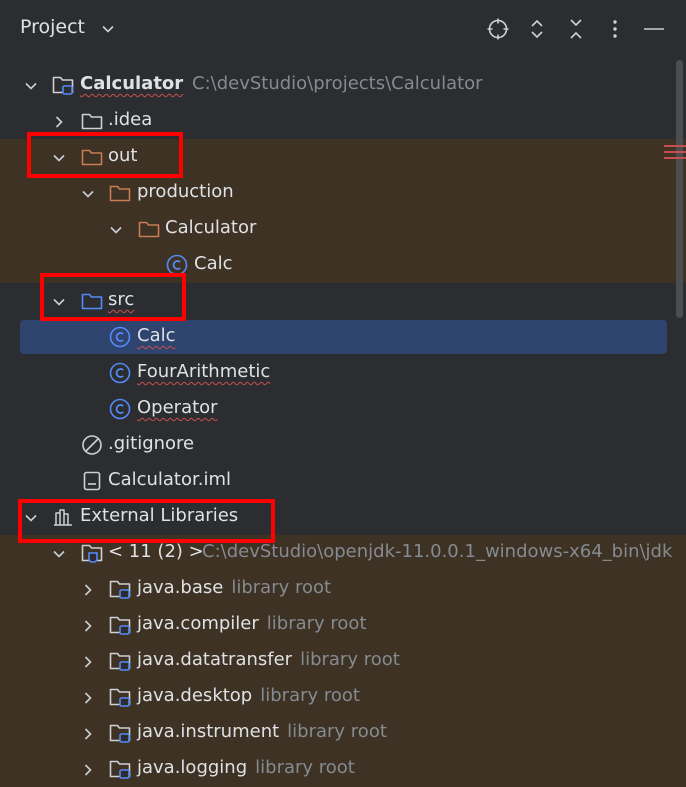  Describe the element at coordinates (63, 85) in the screenshot. I see `module-folder-icon` at that location.